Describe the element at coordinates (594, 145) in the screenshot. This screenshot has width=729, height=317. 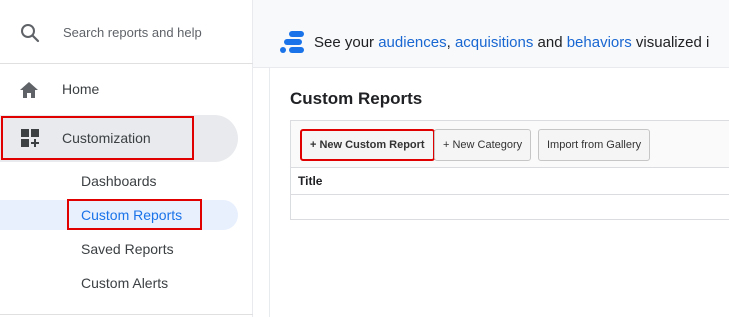
I see `import-from-gallery-button: Import from Gallery` at that location.